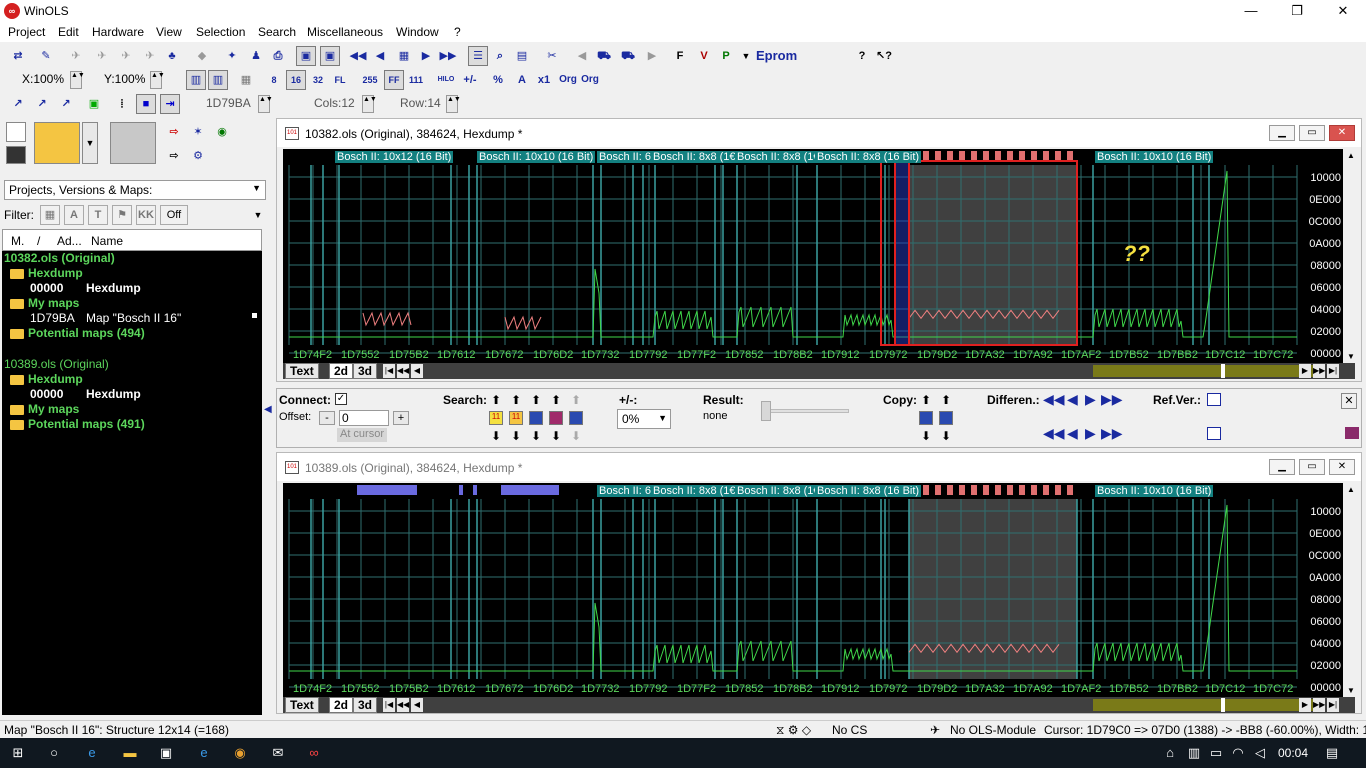 This screenshot has width=1366, height=768. Describe the element at coordinates (420, 103) in the screenshot. I see `row-field: Row:14` at that location.